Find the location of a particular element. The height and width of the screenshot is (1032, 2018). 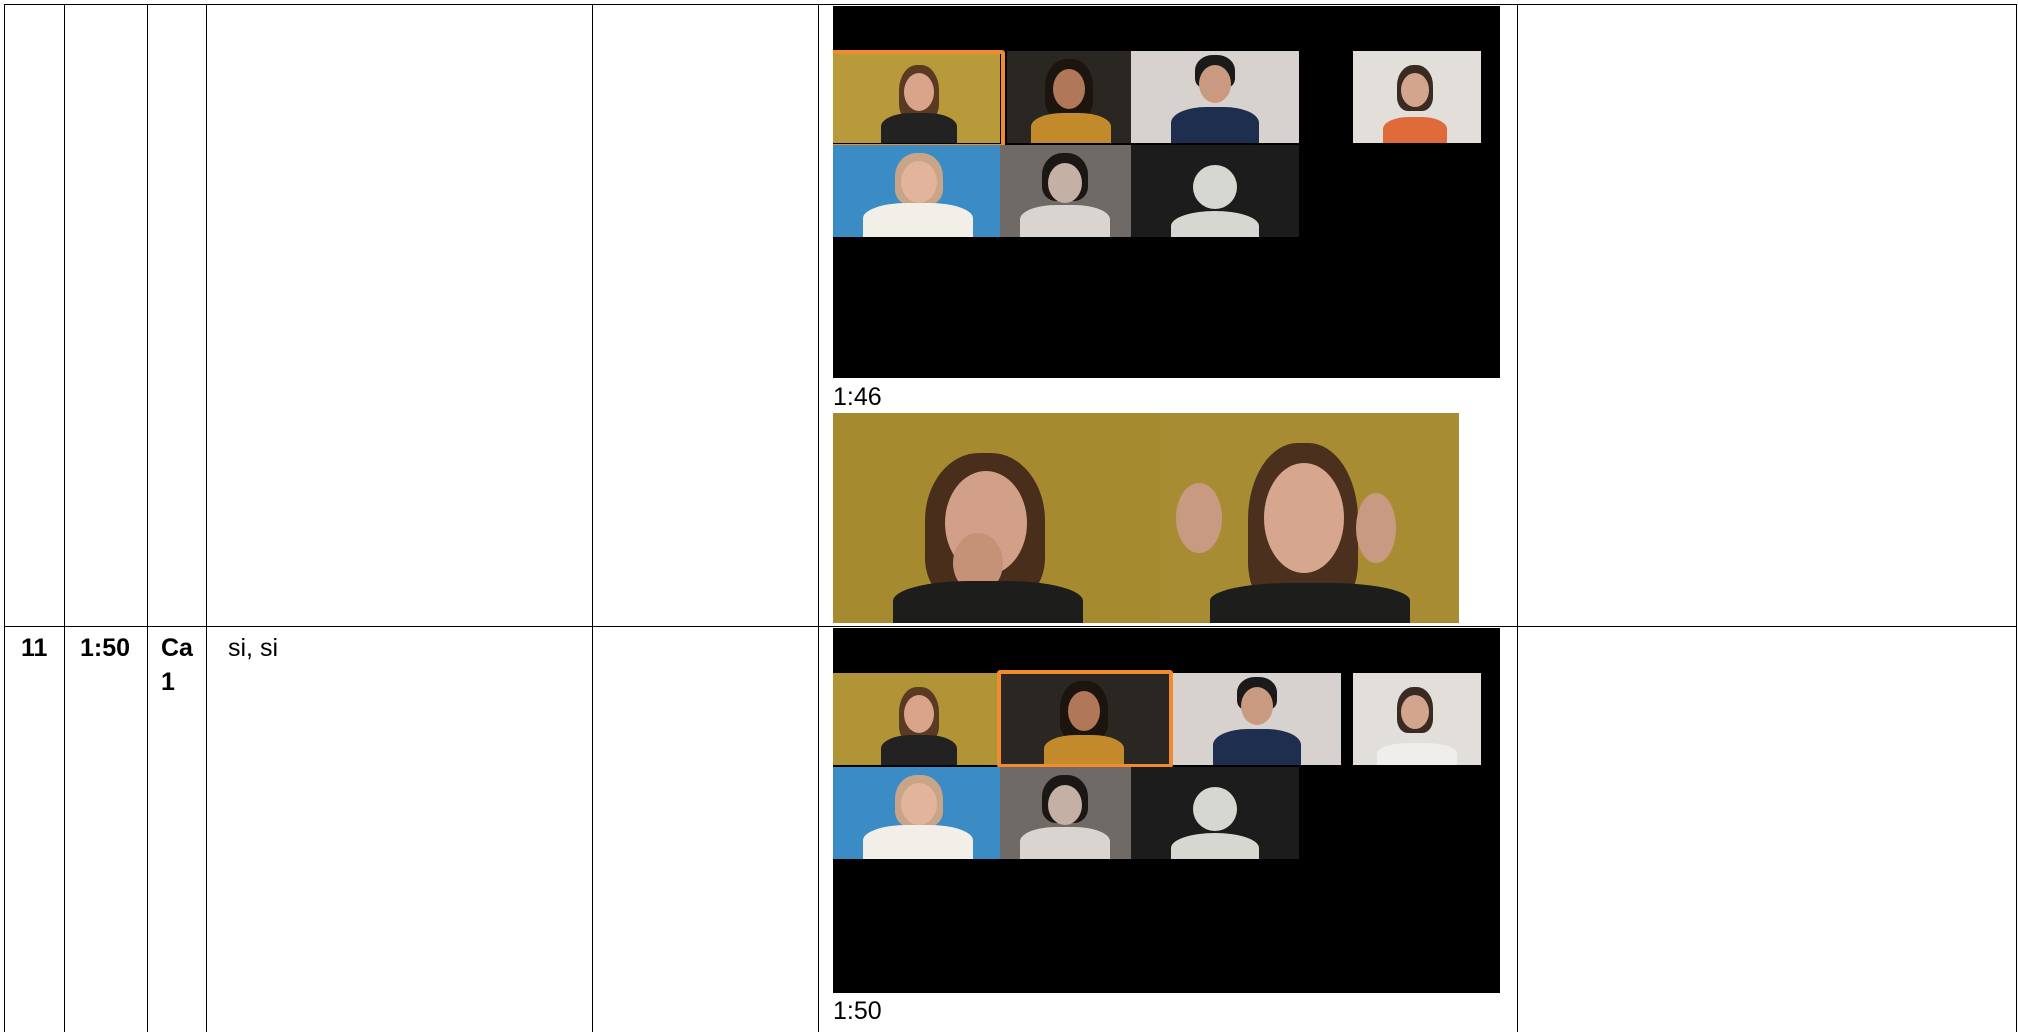

row-speaker: Ca 1 is located at coordinates (177, 665).